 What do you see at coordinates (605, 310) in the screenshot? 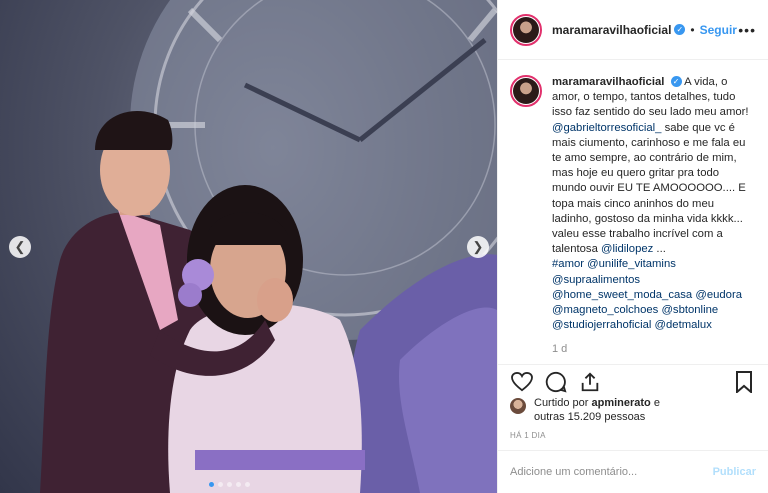
I see `mention-link: @magneto_colchoes` at bounding box center [605, 310].